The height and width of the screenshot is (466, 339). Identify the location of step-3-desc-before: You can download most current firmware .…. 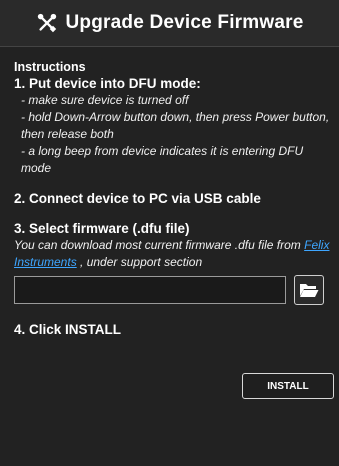
(159, 245).